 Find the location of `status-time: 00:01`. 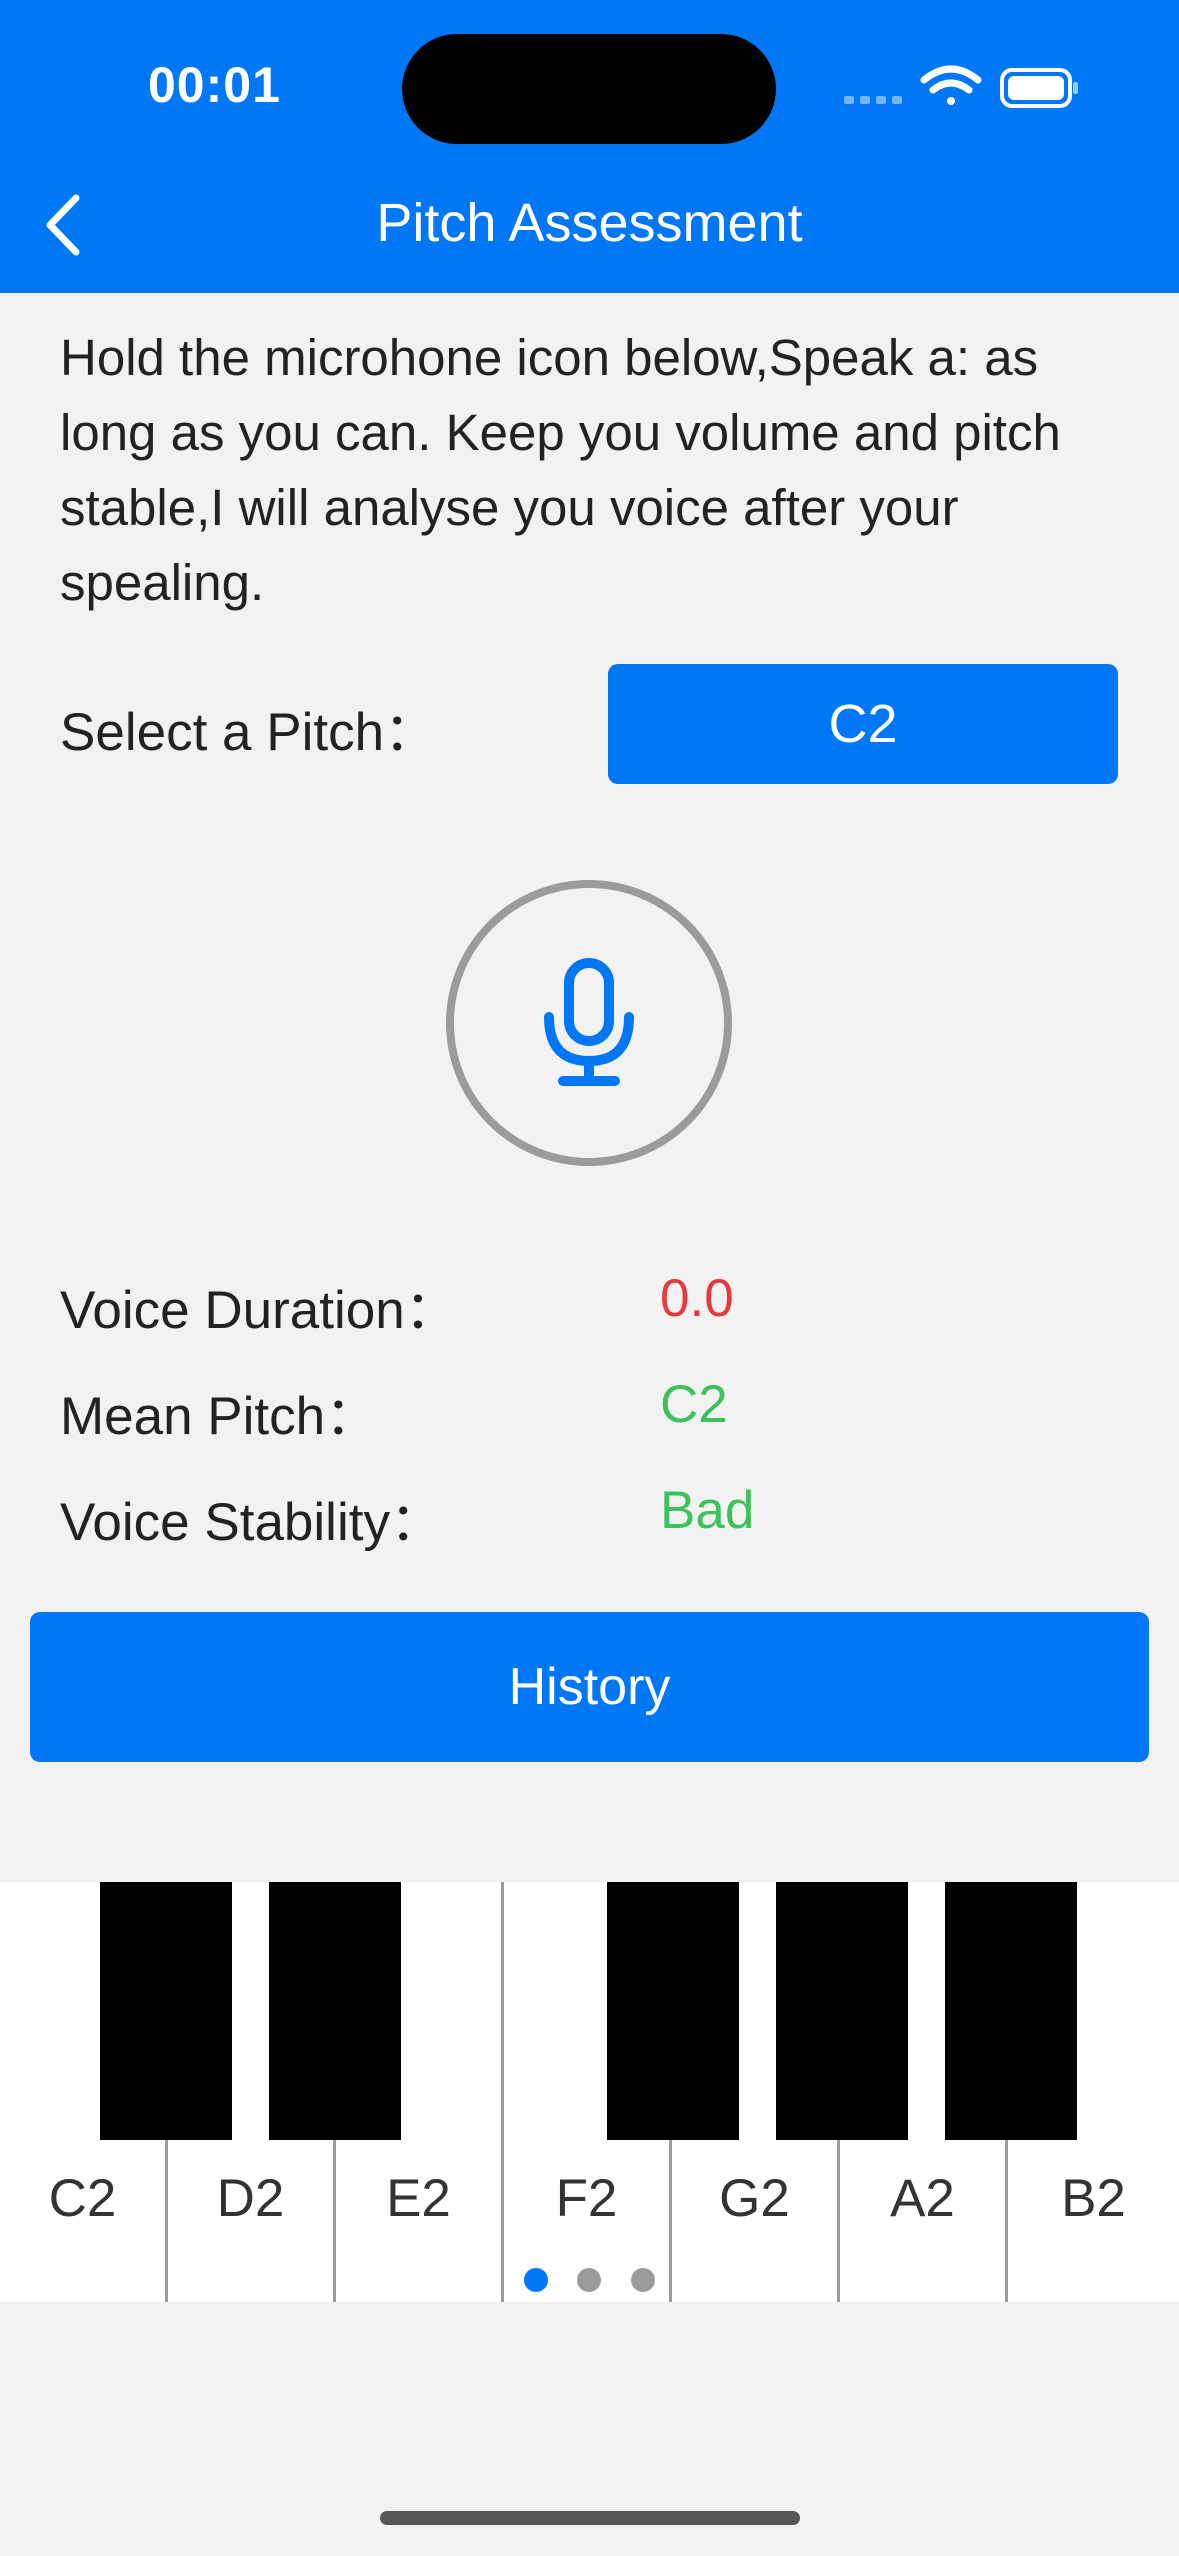

status-time: 00:01 is located at coordinates (214, 85).